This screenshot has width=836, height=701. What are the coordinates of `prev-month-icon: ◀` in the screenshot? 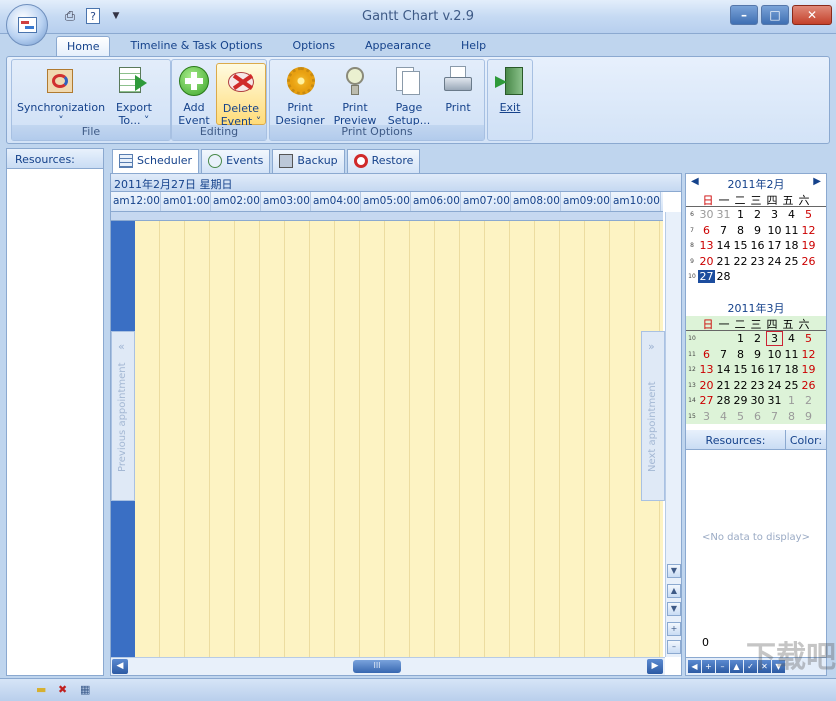 It's located at (695, 181).